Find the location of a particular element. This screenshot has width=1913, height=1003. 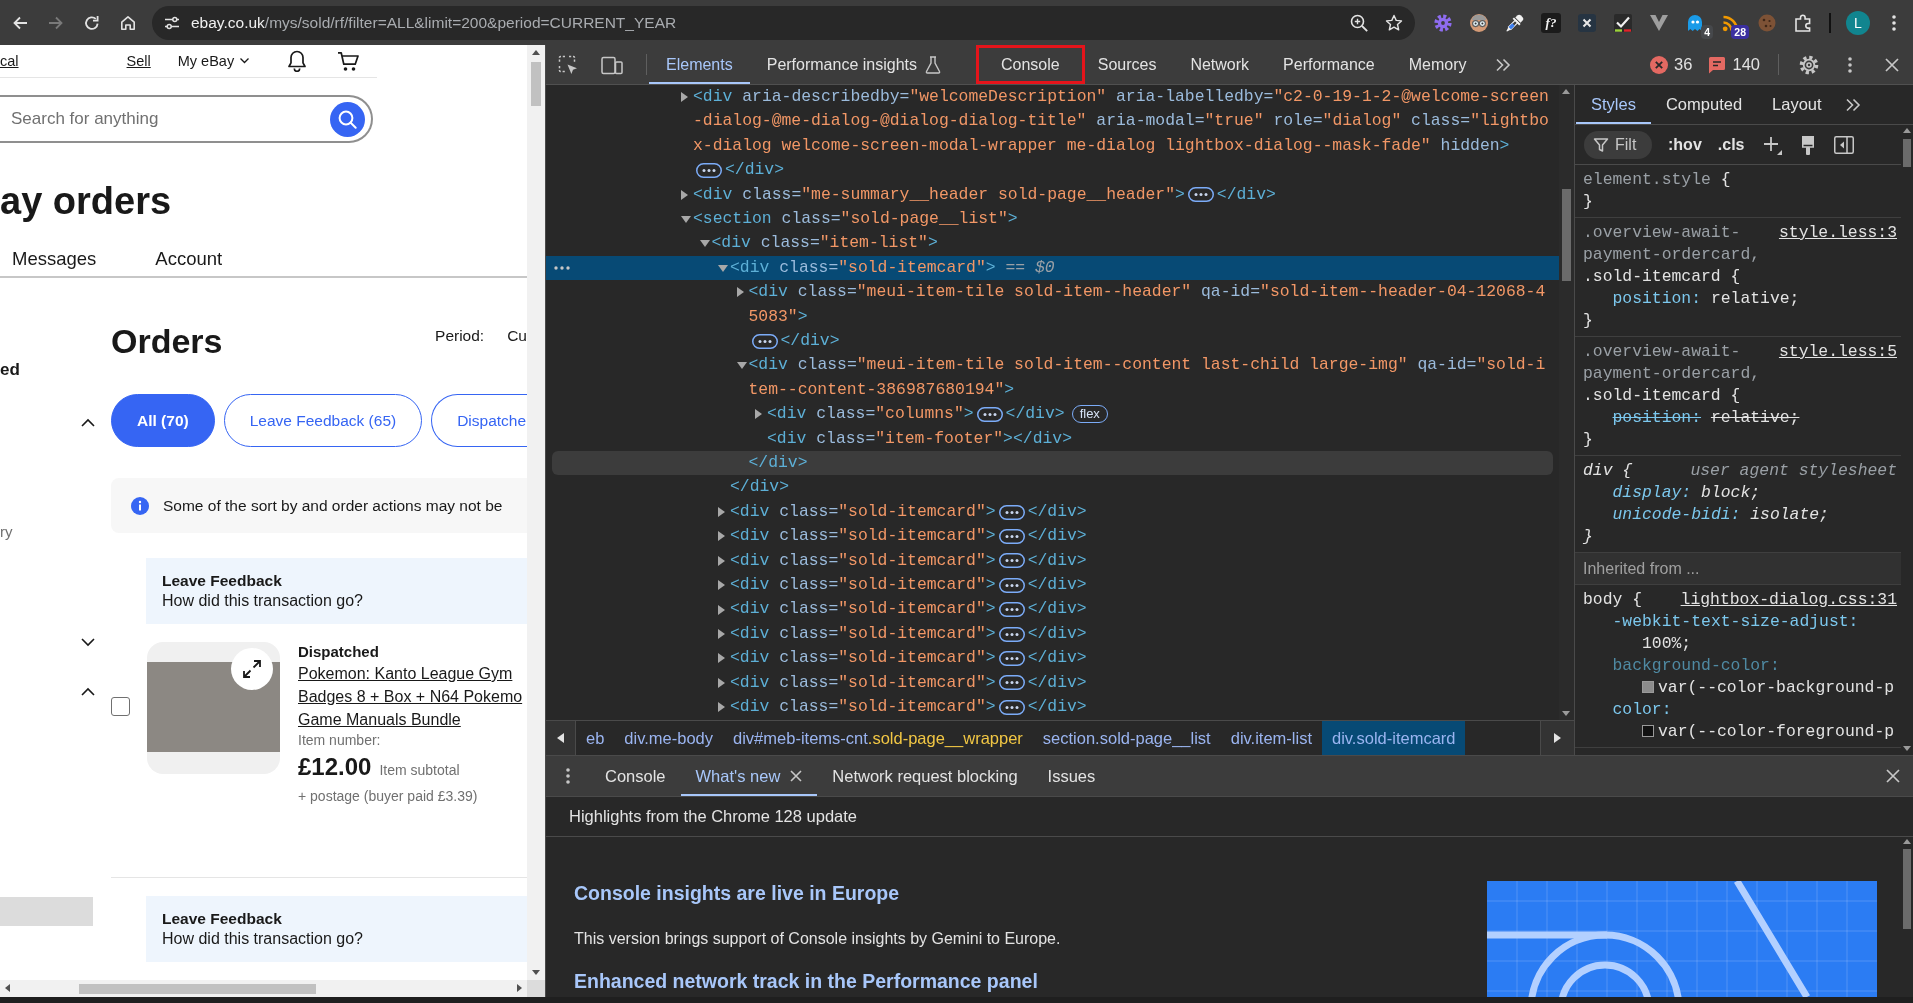

breadcrumb-item: div.item-list is located at coordinates (1271, 738).